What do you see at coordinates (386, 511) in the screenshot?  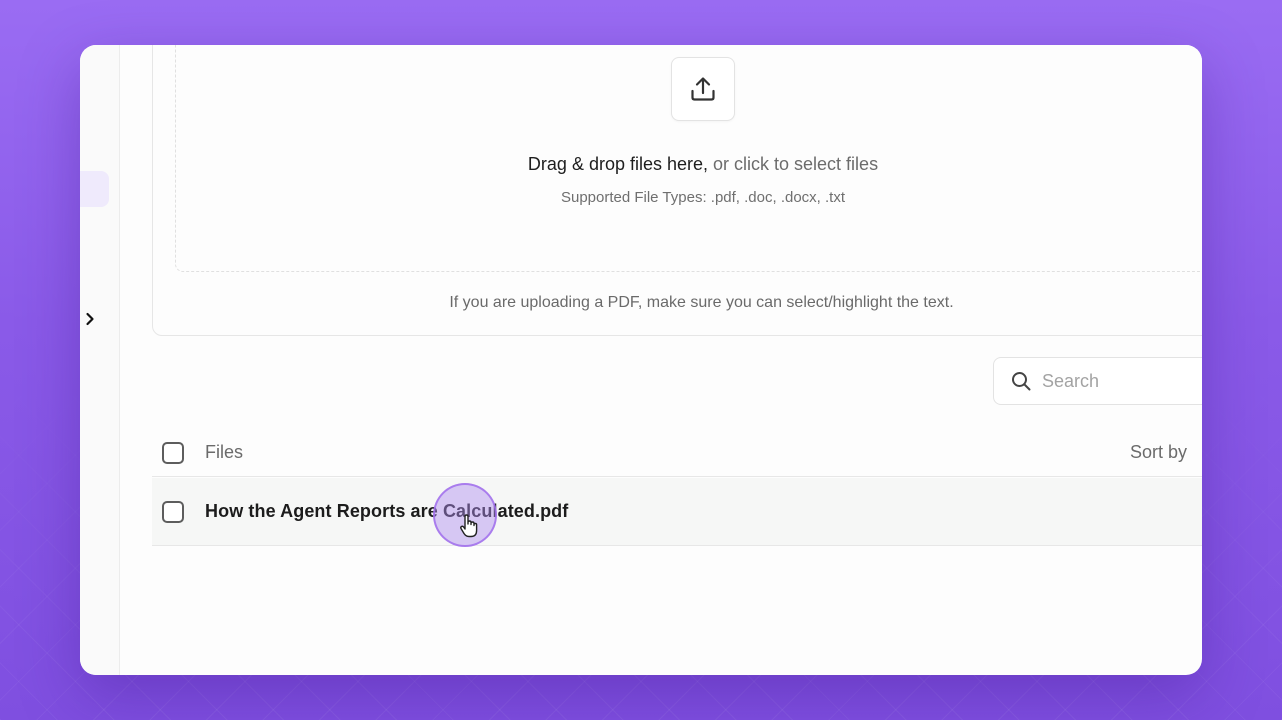 I see `file-name-link: How the Agent Reports are Calculated.pdf` at bounding box center [386, 511].